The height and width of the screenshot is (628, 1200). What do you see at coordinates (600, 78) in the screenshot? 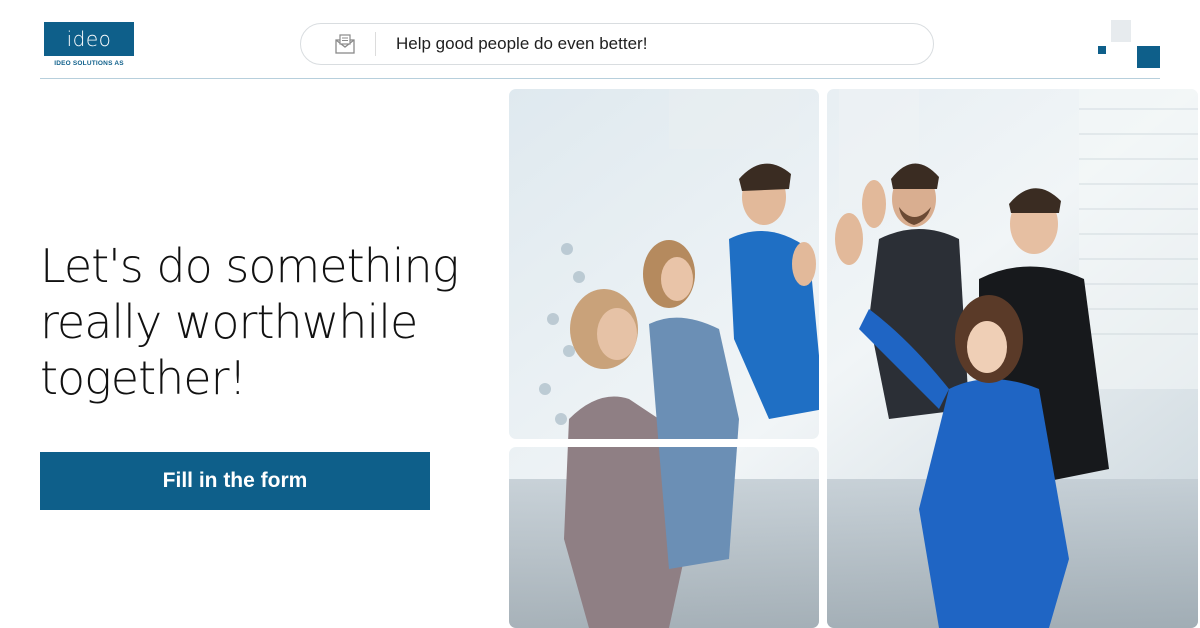
I see `header-divider` at bounding box center [600, 78].